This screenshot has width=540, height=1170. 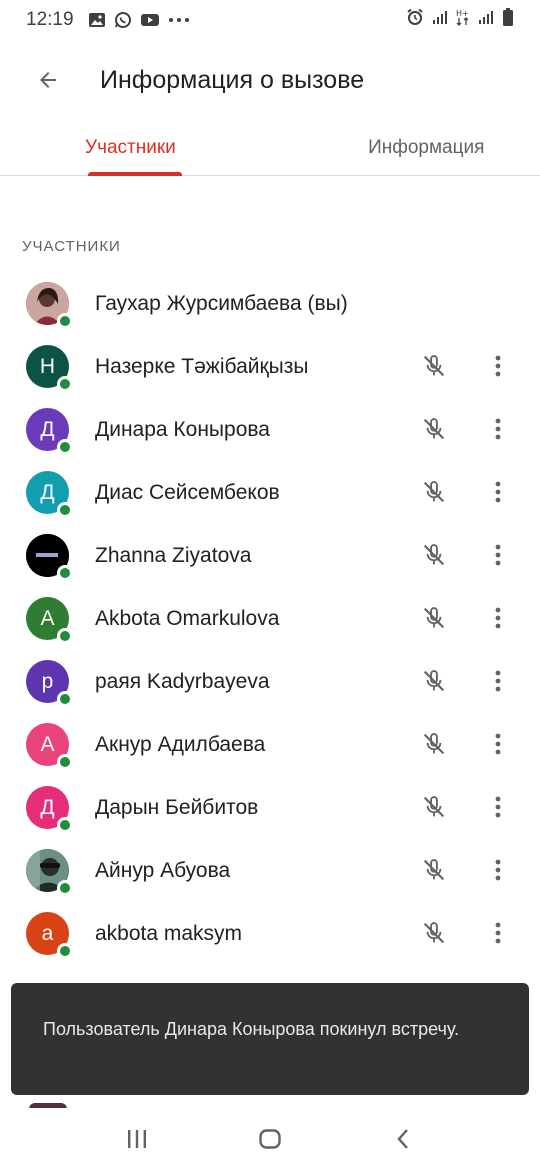 I want to click on page-title: Информация о вызове, so click(x=232, y=79).